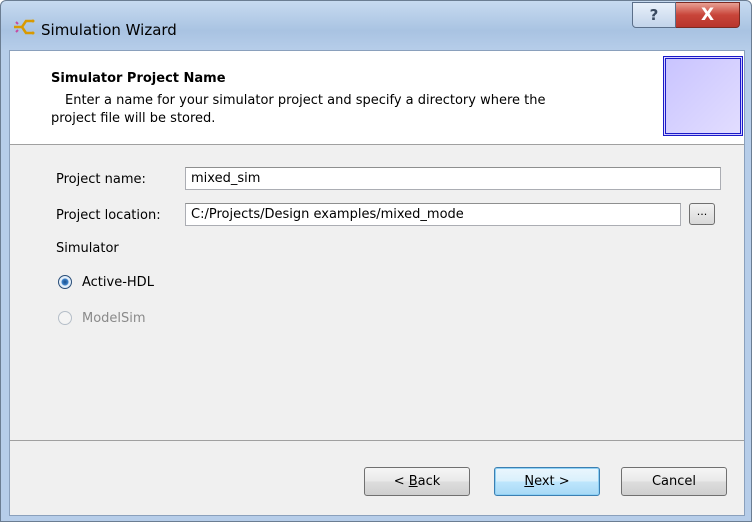 This screenshot has width=752, height=522. What do you see at coordinates (377, 440) in the screenshot?
I see `footer-separator` at bounding box center [377, 440].